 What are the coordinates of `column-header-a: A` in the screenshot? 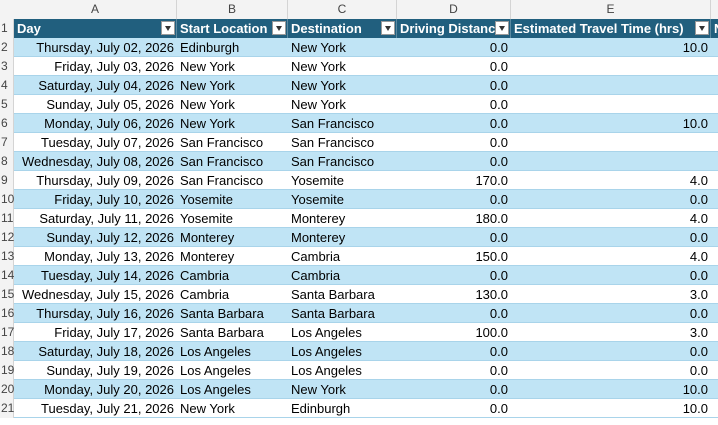 It's located at (95, 9).